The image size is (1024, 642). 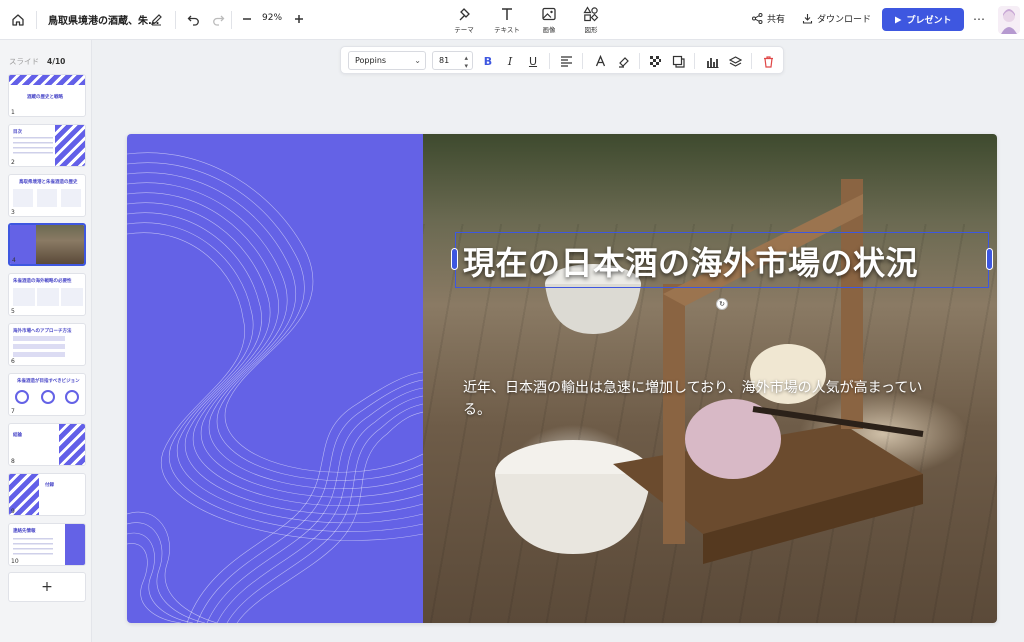 I want to click on underline-icon: U, so click(x=533, y=61).